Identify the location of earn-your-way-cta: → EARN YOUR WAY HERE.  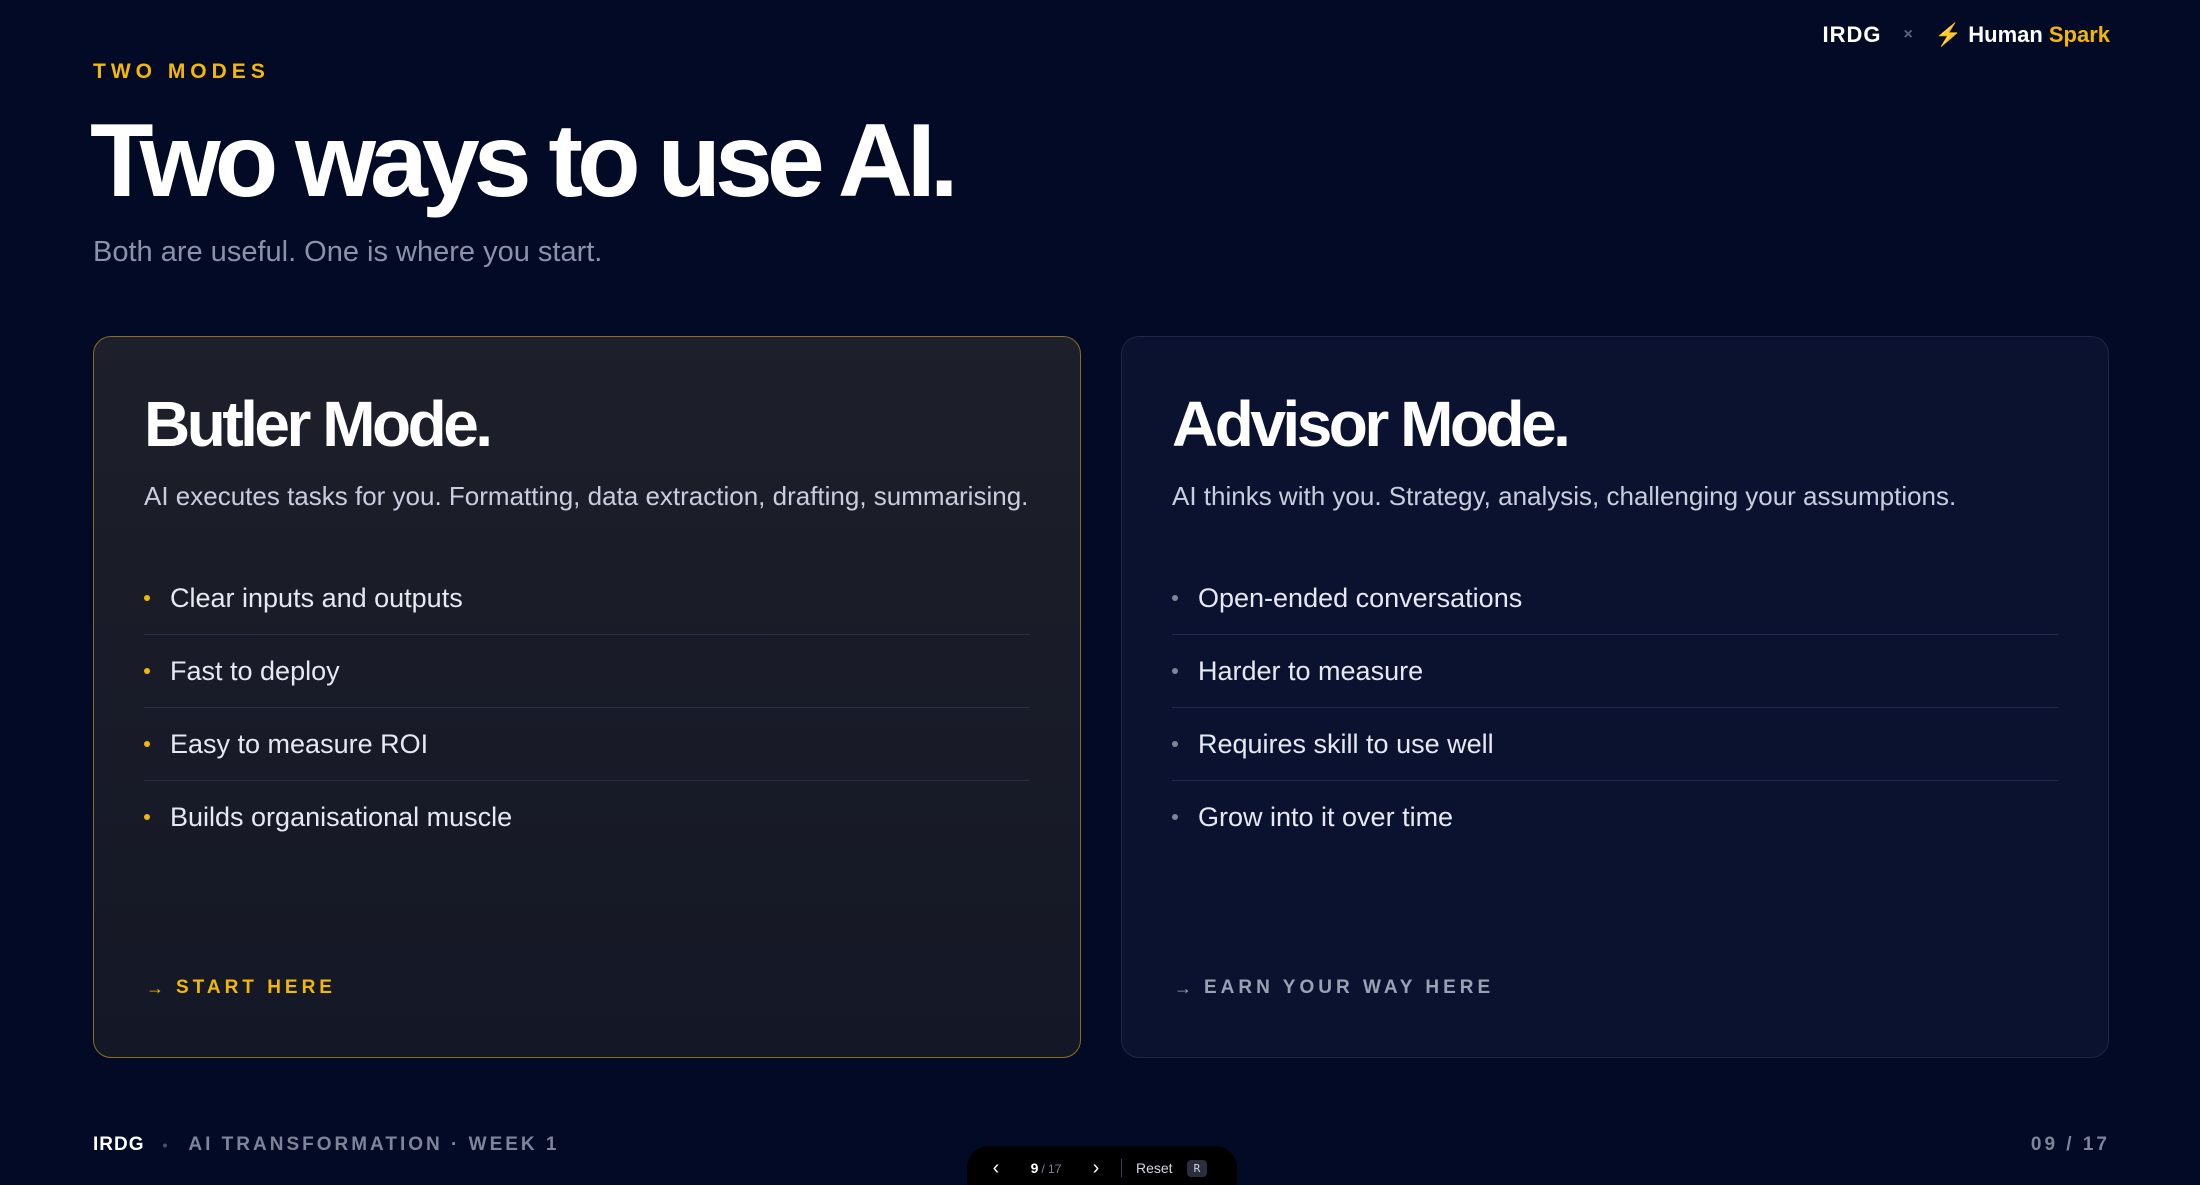
(1334, 988).